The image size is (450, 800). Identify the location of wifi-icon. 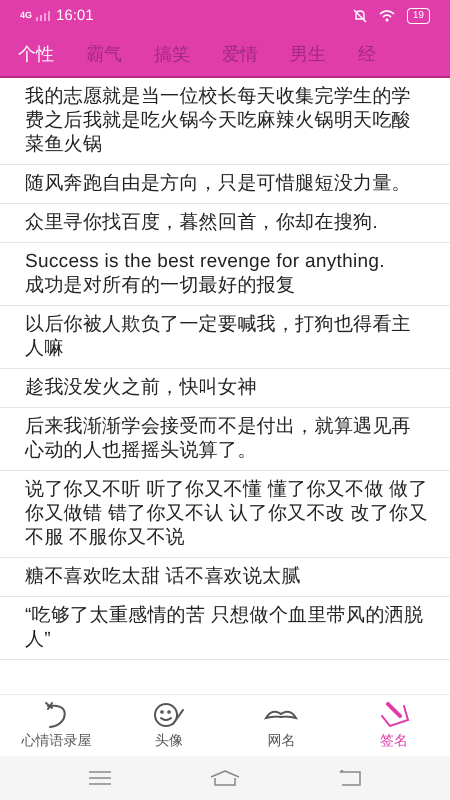
(386, 16).